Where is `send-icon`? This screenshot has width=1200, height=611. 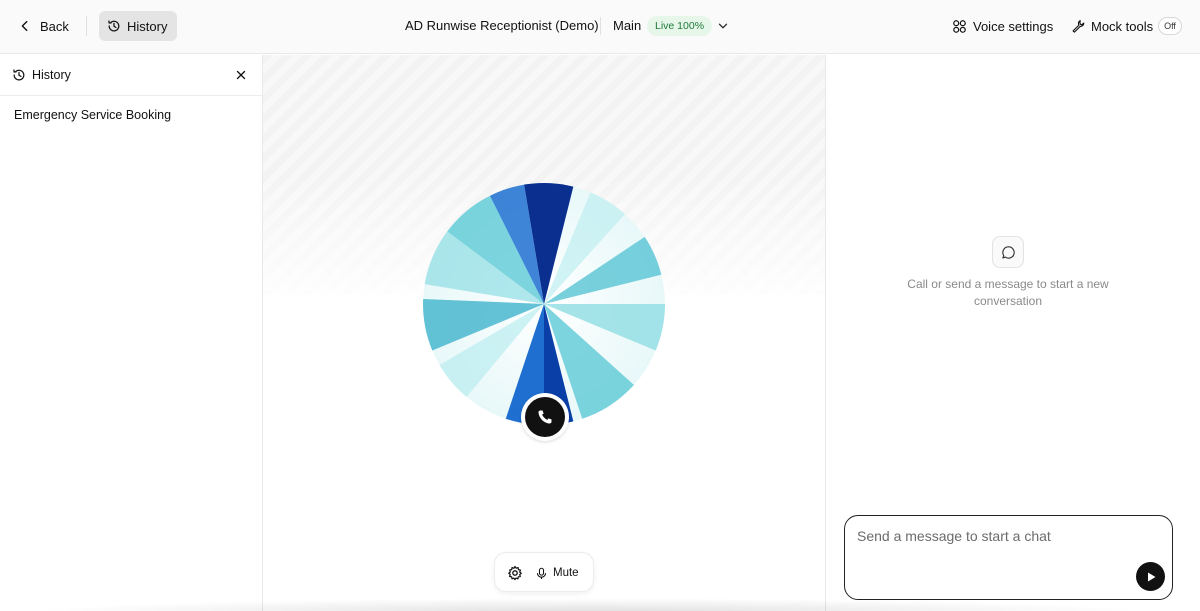
send-icon is located at coordinates (1151, 576).